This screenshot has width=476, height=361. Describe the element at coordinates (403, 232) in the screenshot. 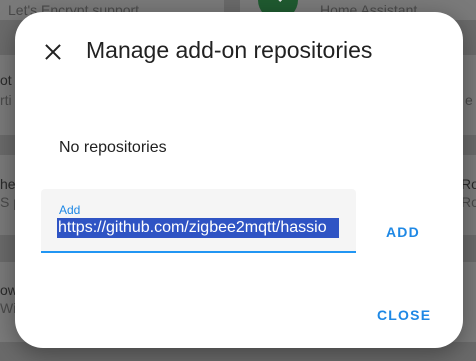

I see `add-button: ADD` at that location.